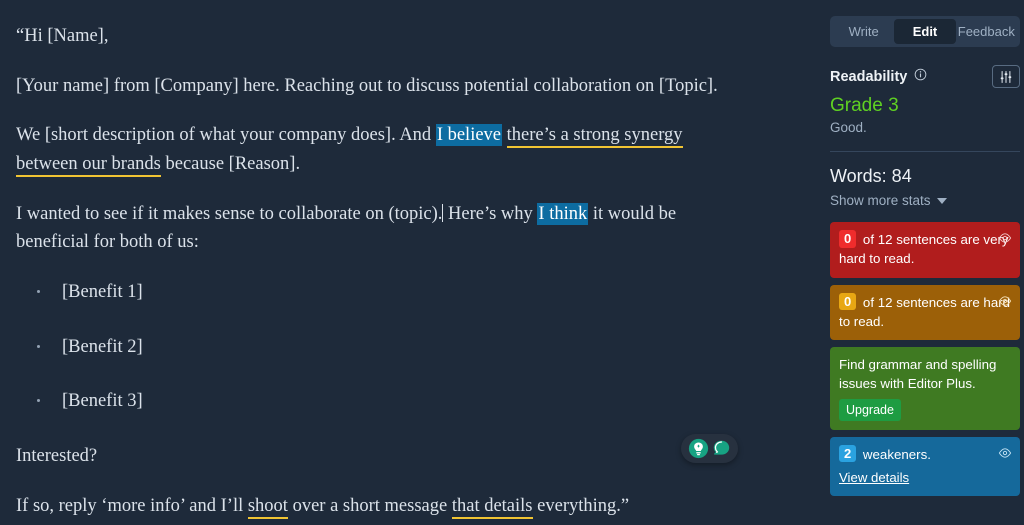  What do you see at coordinates (895, 454) in the screenshot?
I see `card-text: weakeners.` at bounding box center [895, 454].